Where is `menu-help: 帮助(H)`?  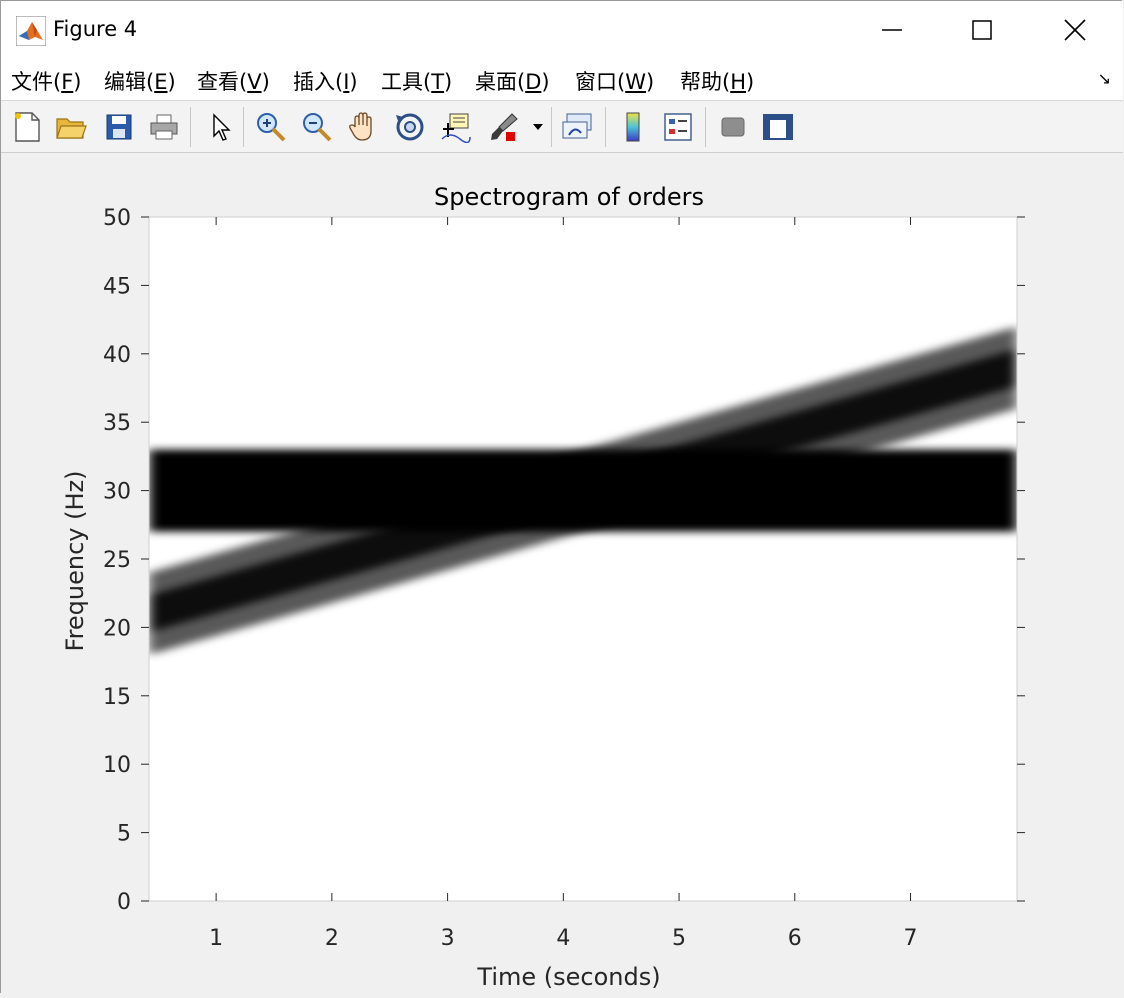 menu-help: 帮助(H) is located at coordinates (717, 81).